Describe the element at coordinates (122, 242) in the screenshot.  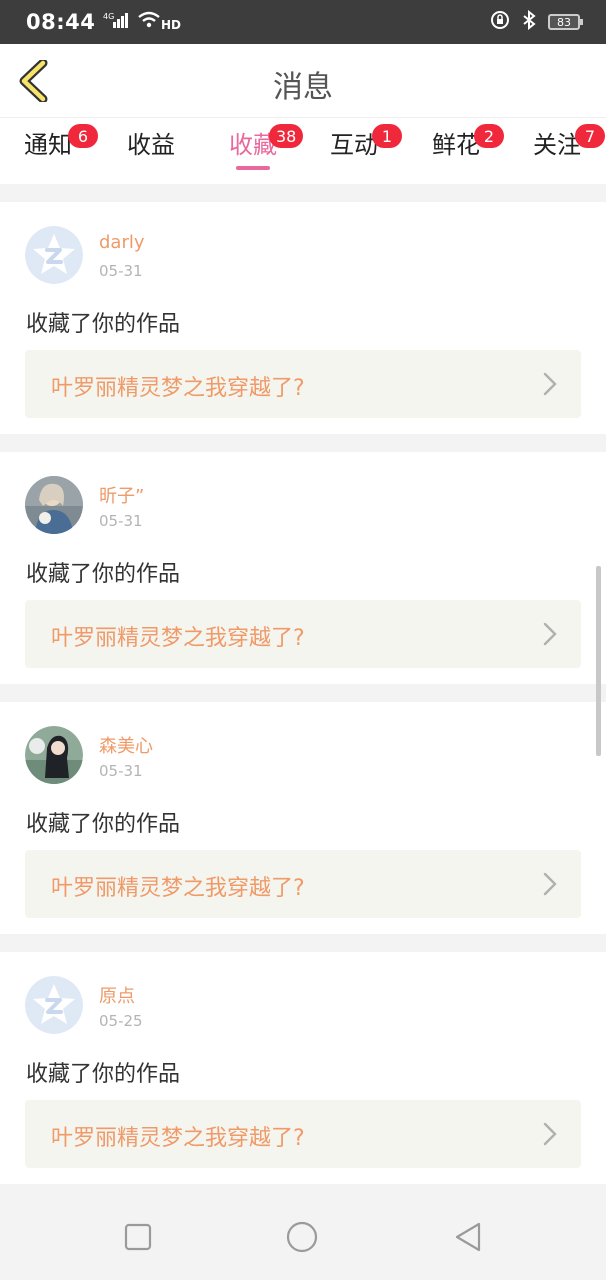
I see `user-name: darly` at that location.